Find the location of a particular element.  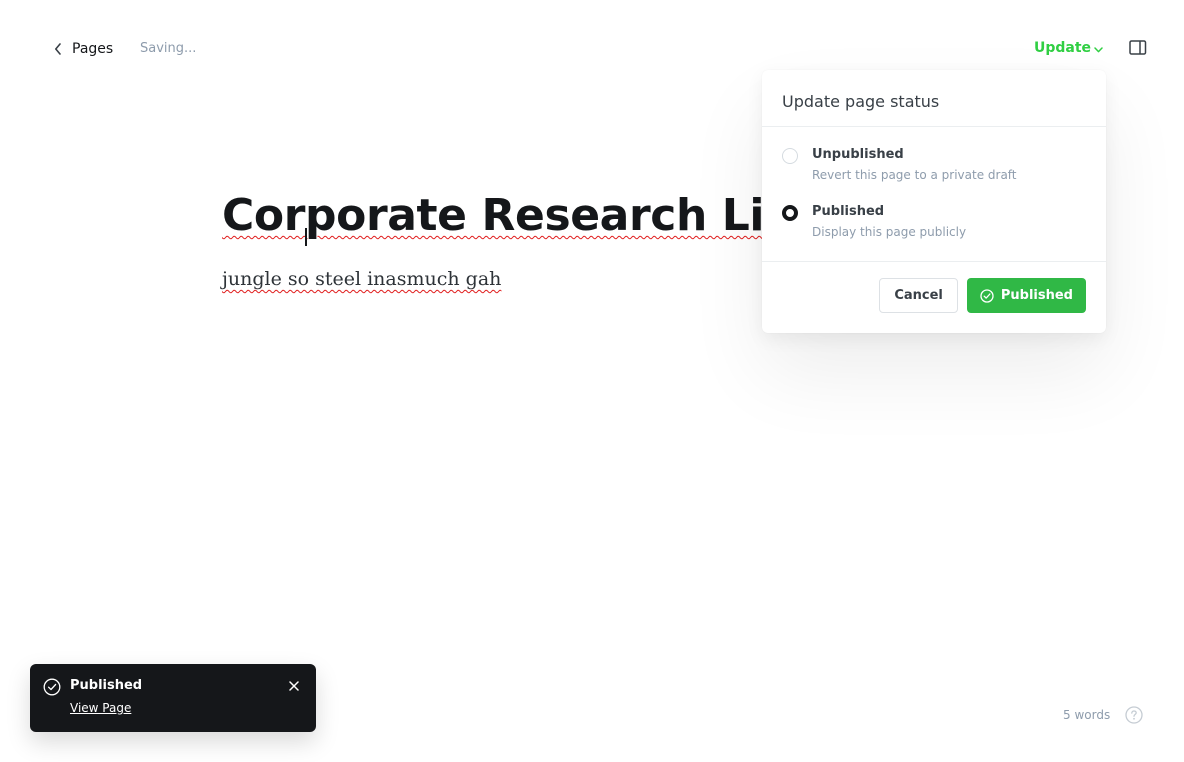

sidebar-toggle-icon is located at coordinates (1138, 48).